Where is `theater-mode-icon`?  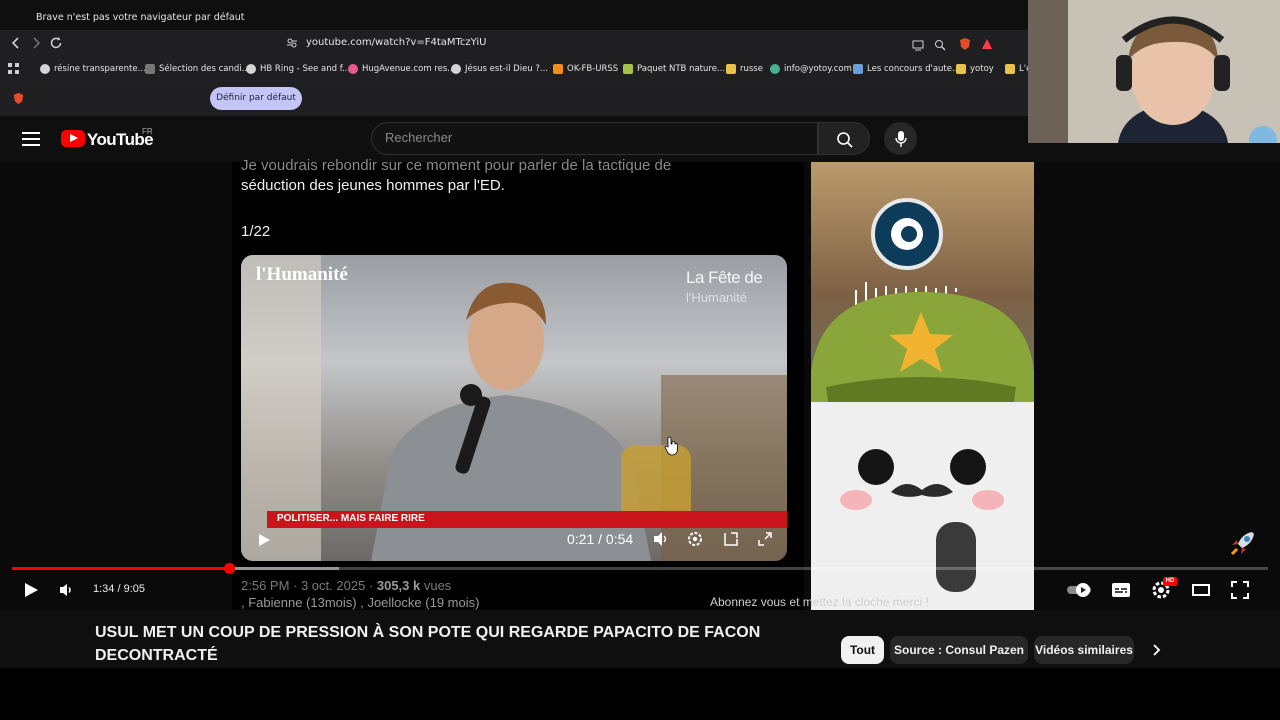 theater-mode-icon is located at coordinates (1201, 590).